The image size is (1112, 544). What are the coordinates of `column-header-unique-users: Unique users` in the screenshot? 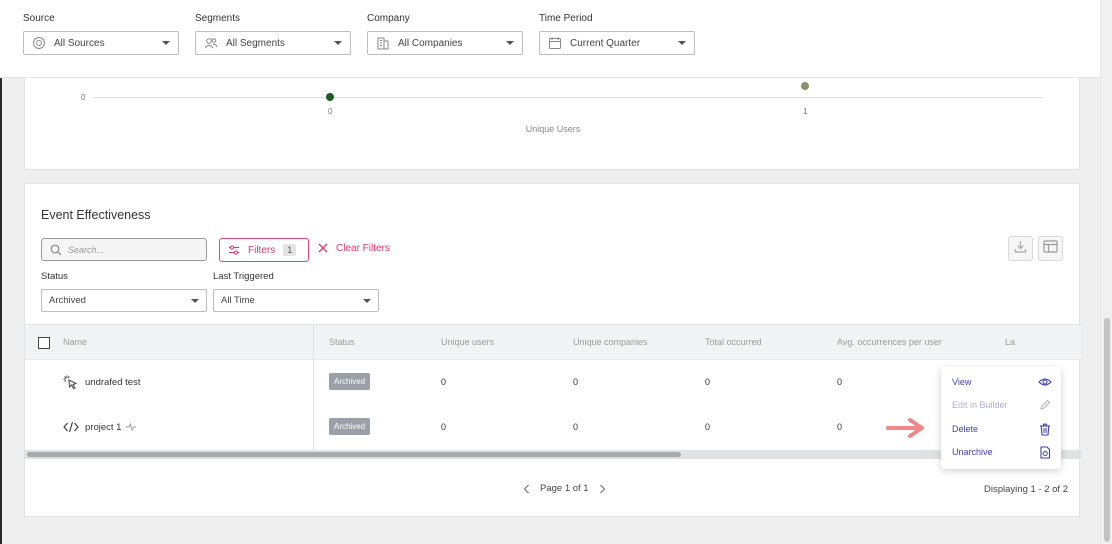 It's located at (467, 342).